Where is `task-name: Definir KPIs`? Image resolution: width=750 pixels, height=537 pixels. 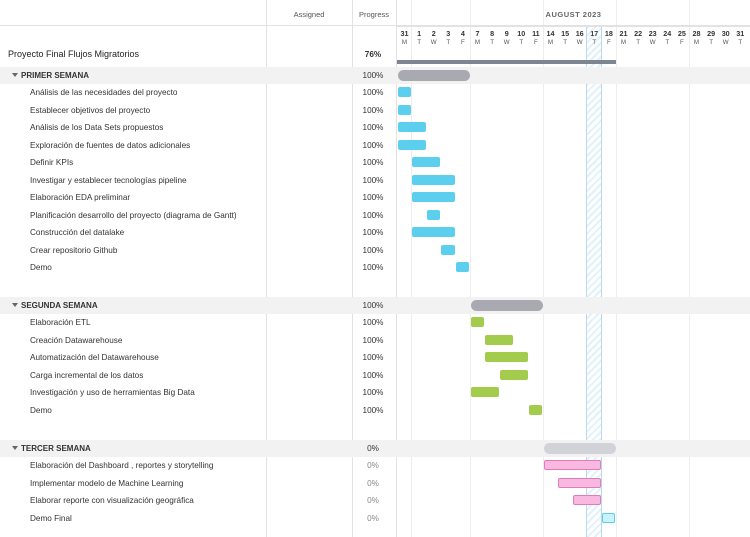
task-name: Definir KPIs is located at coordinates (52, 163).